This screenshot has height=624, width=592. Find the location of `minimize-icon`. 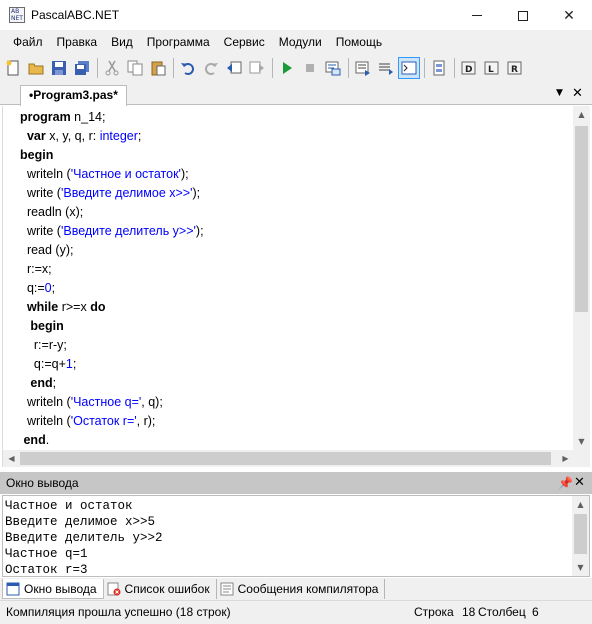

minimize-icon is located at coordinates (477, 15).